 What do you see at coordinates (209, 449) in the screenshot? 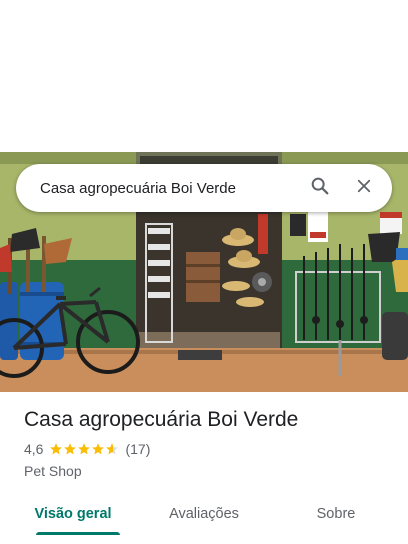
I see `rating-row: 4,6 (17)` at bounding box center [209, 449].